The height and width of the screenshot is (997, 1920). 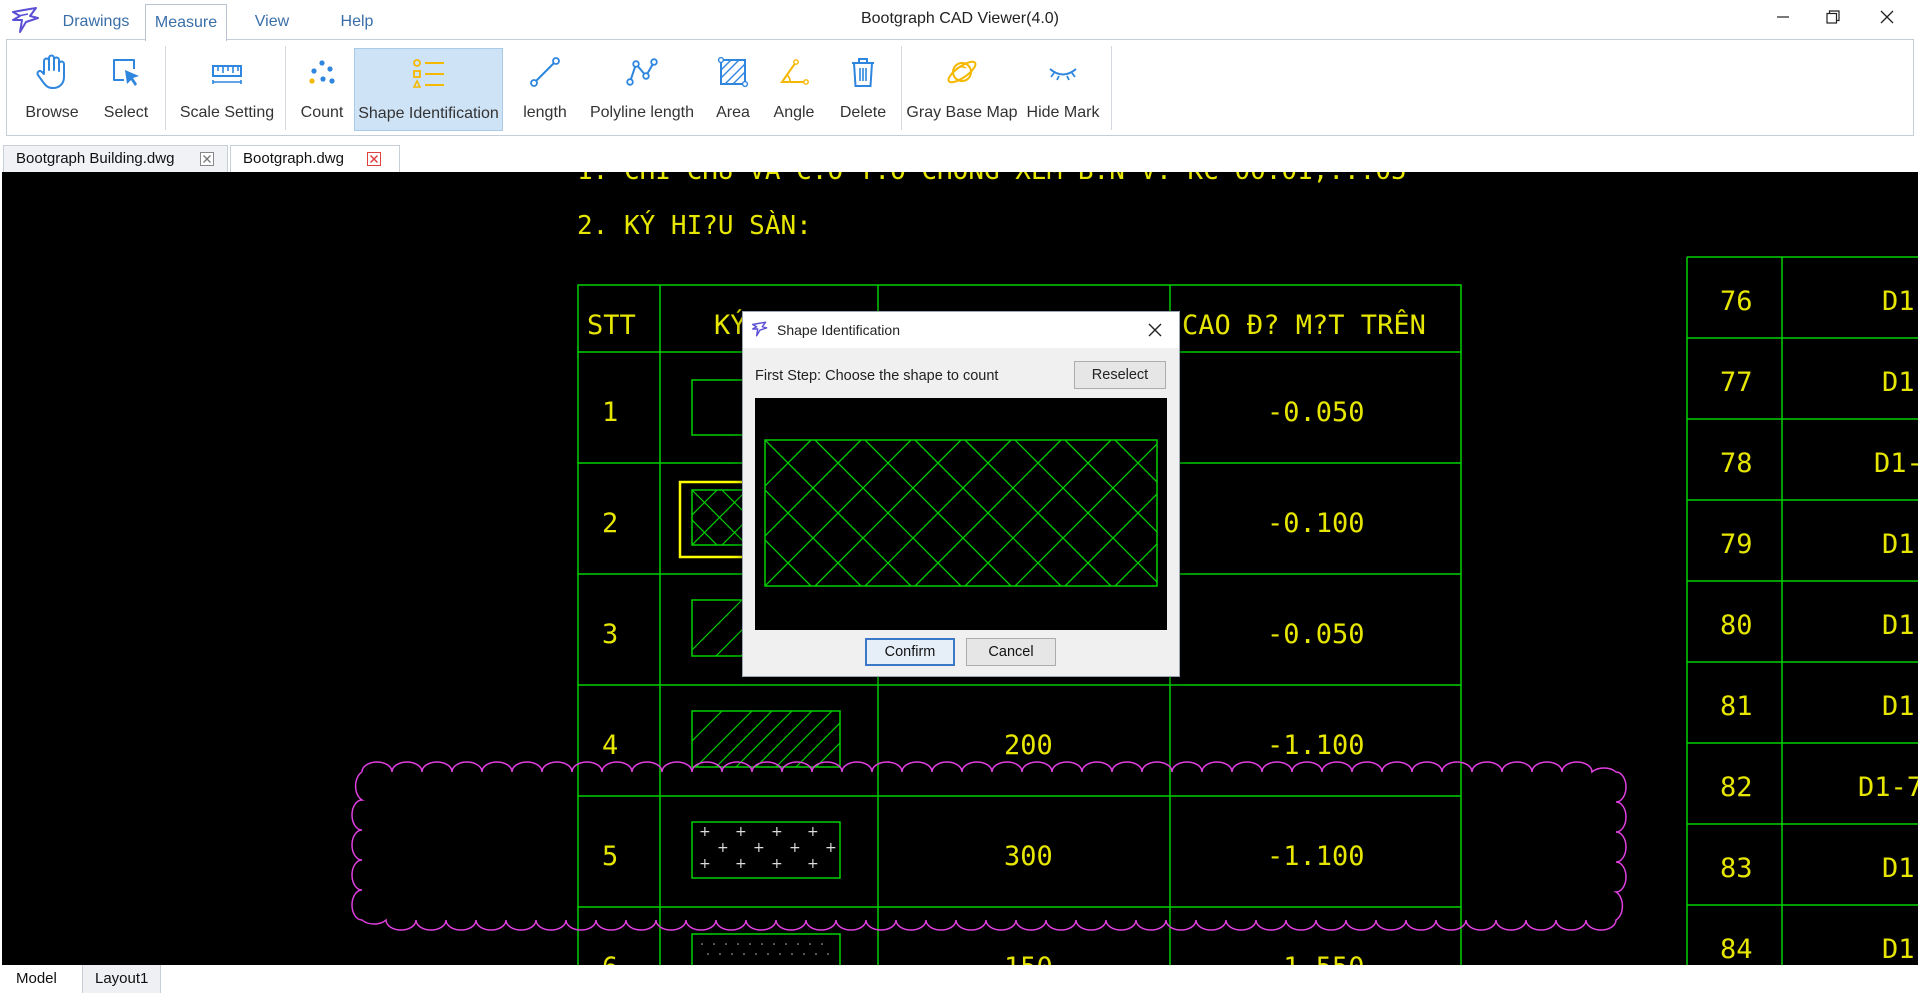 I want to click on row-value: 300, so click(x=1028, y=856).